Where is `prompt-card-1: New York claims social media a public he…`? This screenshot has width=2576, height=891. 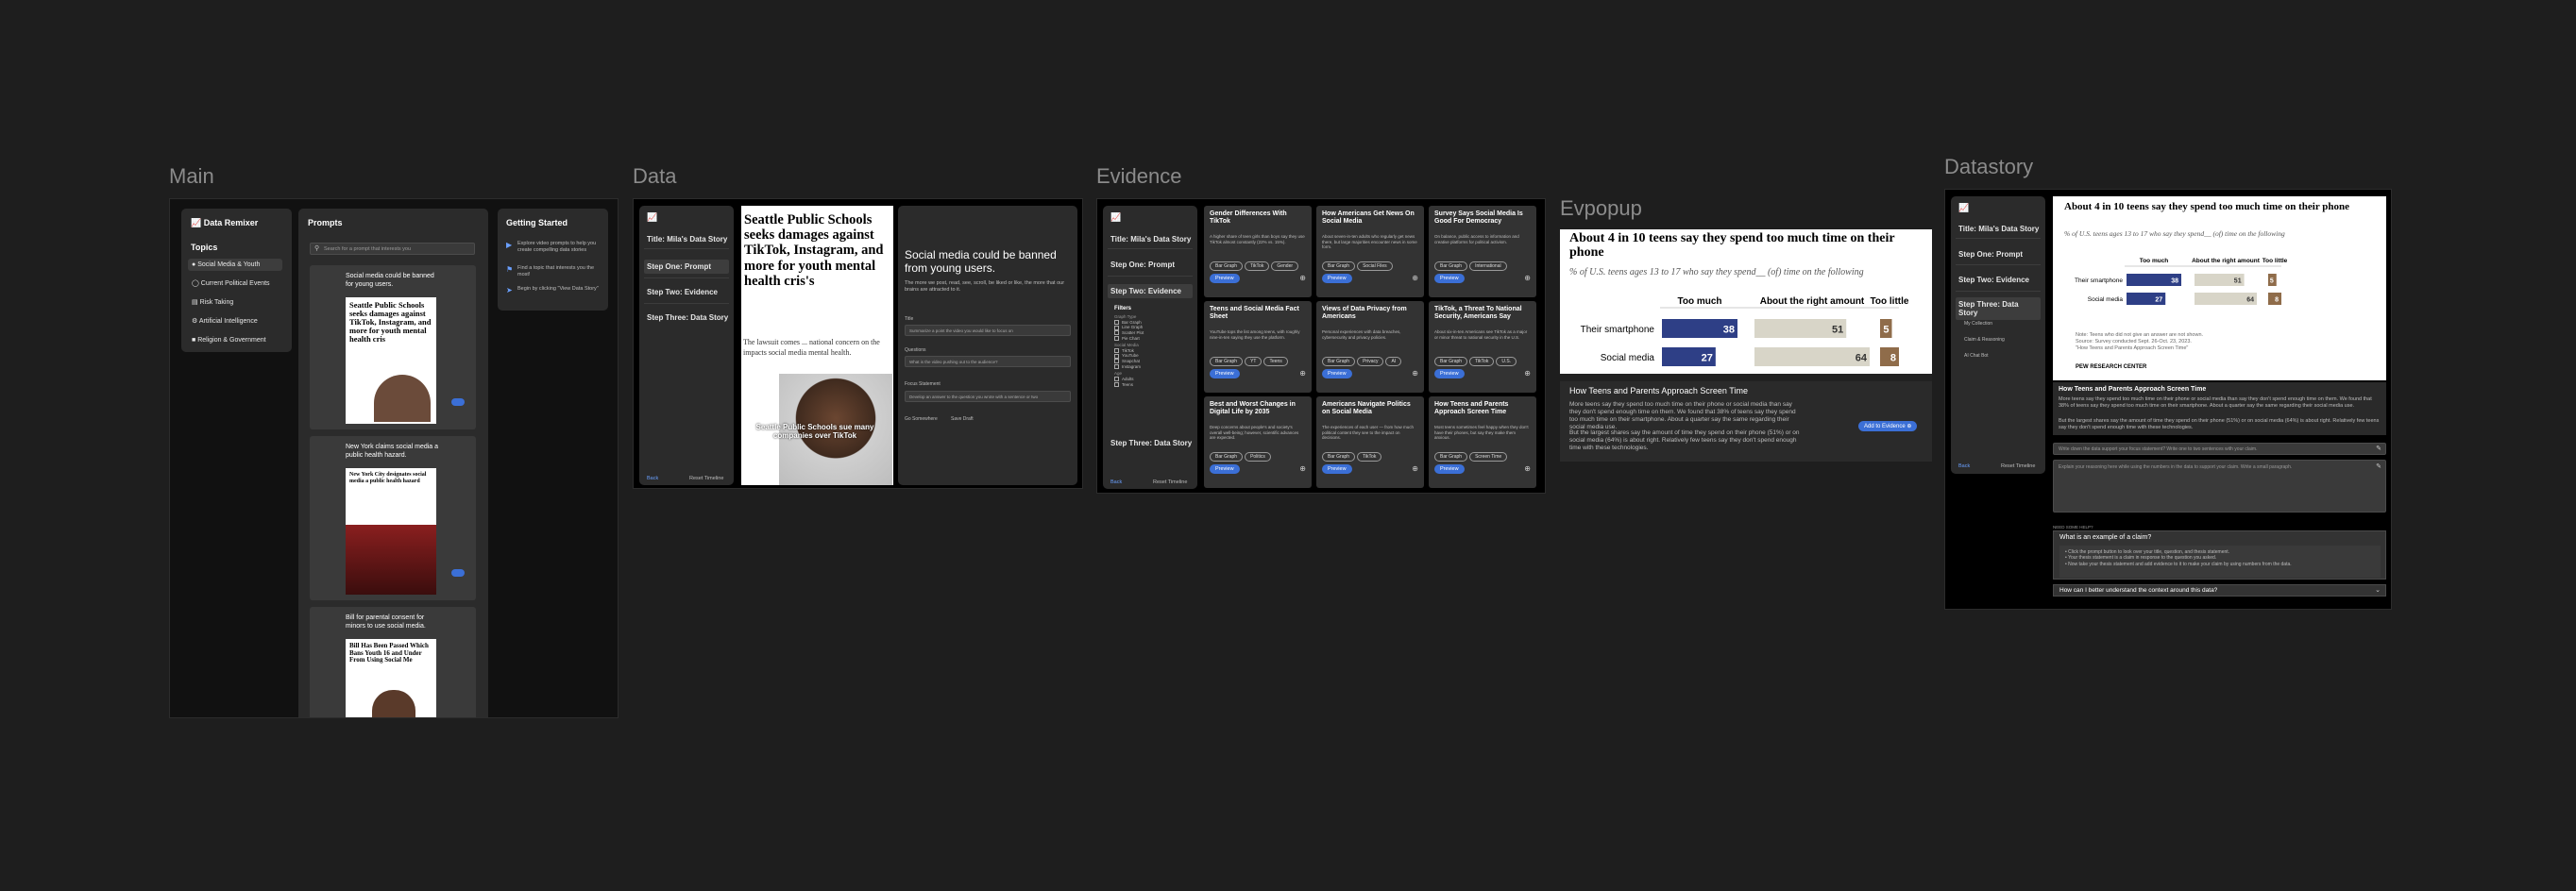
prompt-card-1: New York claims social media a public he… is located at coordinates (393, 518).